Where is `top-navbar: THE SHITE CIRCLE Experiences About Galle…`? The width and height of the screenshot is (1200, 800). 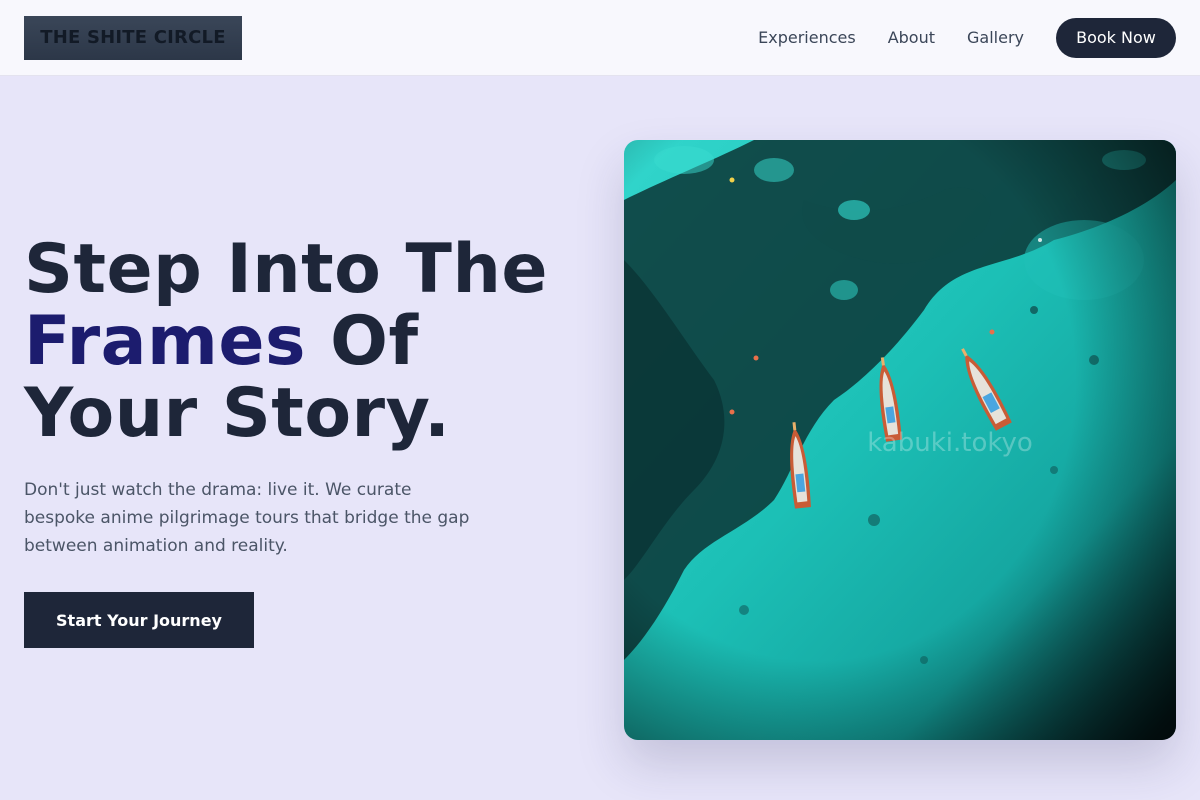 top-navbar: THE SHITE CIRCLE Experiences About Galle… is located at coordinates (600, 38).